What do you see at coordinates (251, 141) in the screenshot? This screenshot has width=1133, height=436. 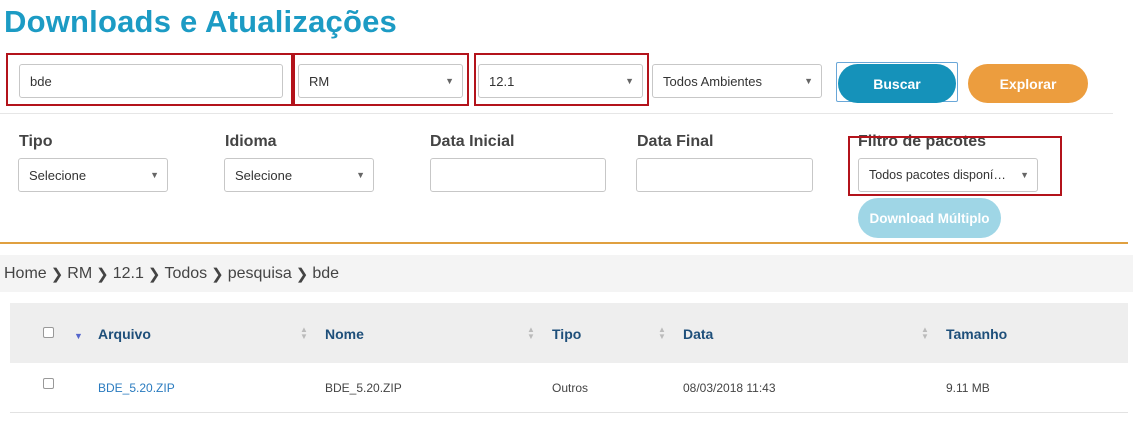 I see `idioma-label: Idioma` at bounding box center [251, 141].